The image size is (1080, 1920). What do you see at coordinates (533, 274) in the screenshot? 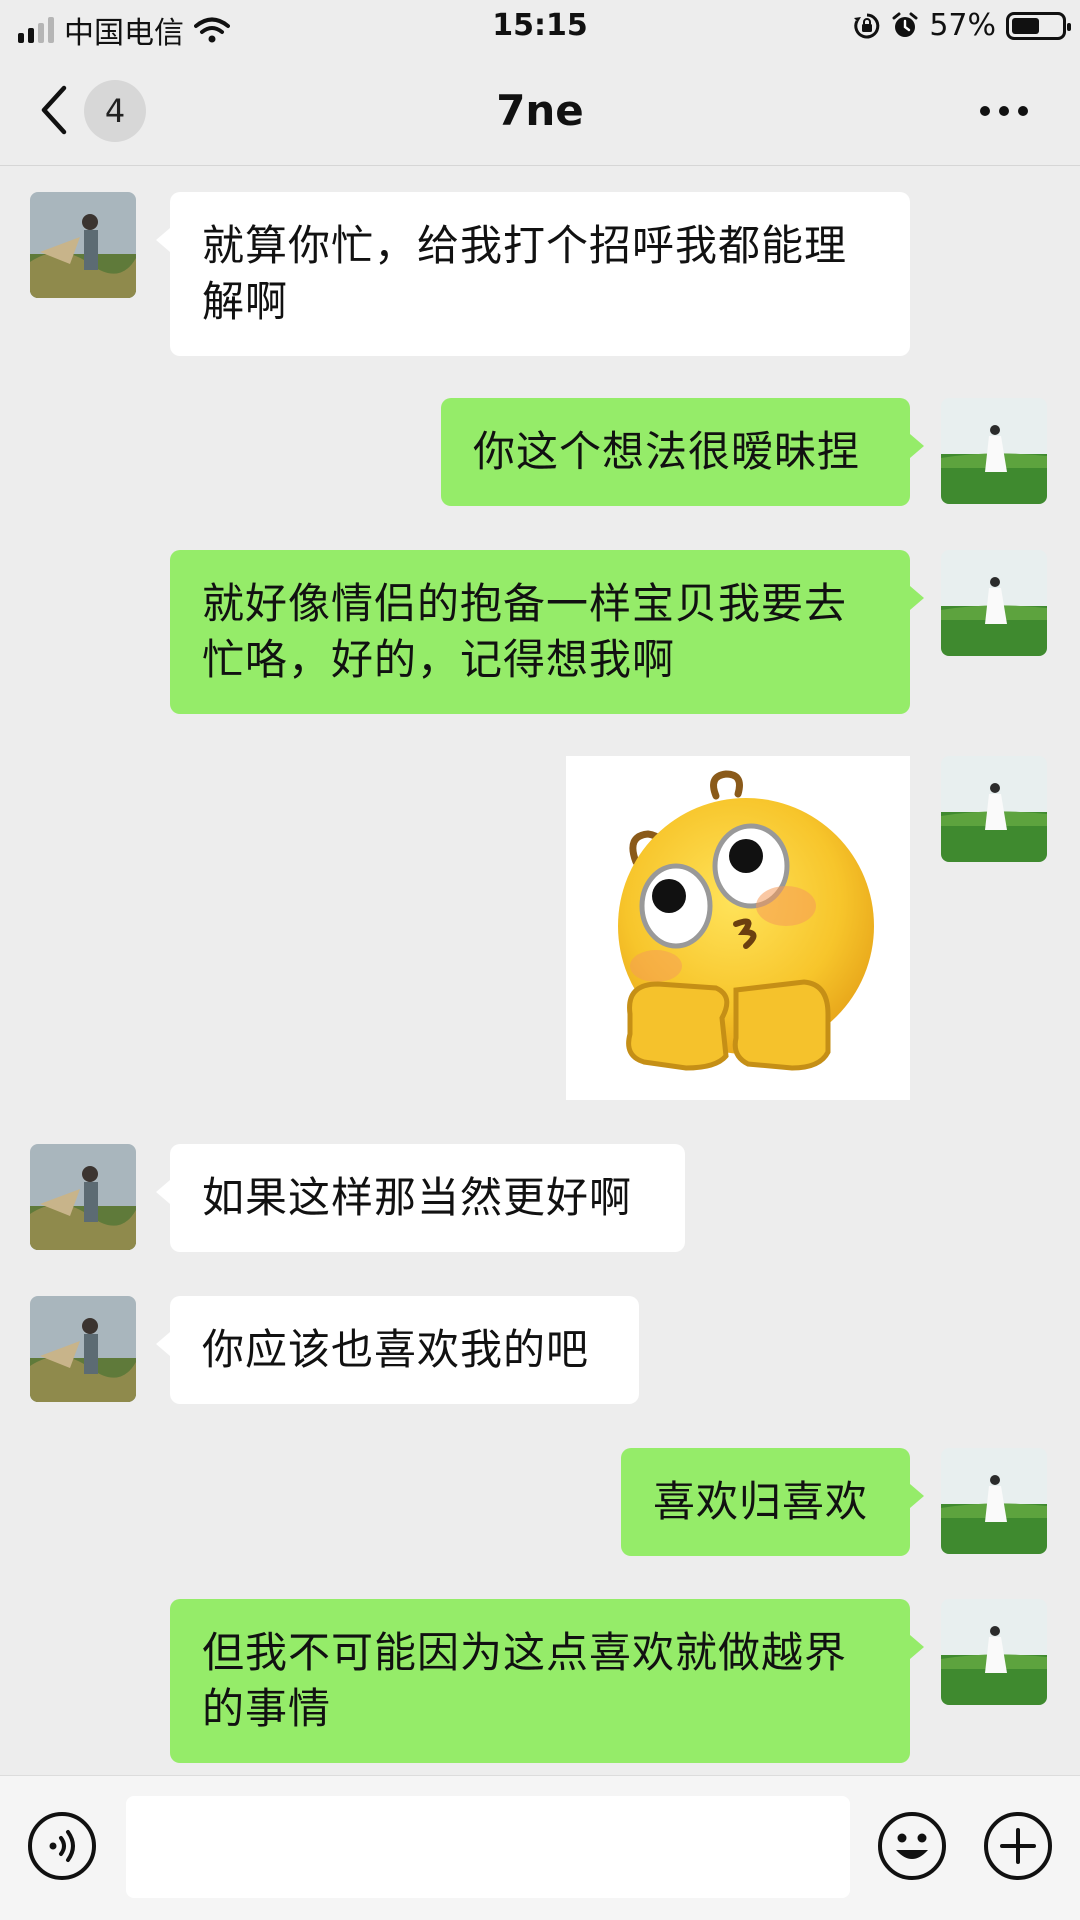
I see `message-bubble-incoming: 就算你忙，给我打个招呼我都能理解啊` at bounding box center [533, 274].